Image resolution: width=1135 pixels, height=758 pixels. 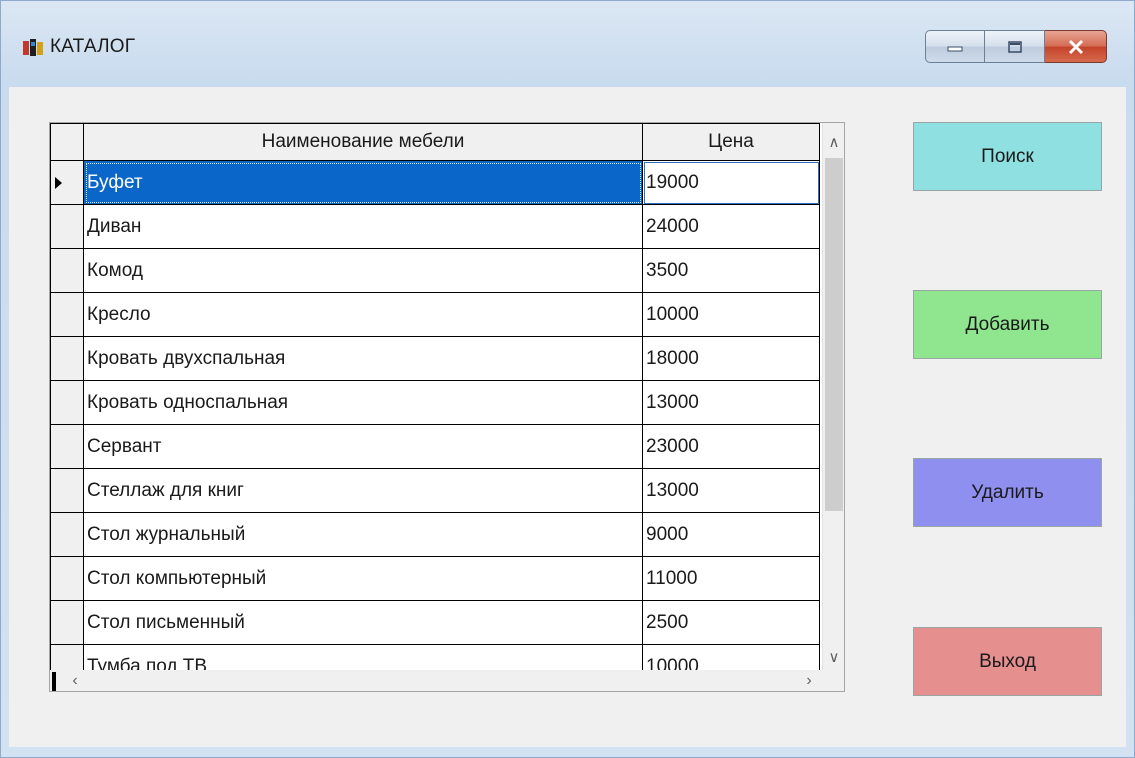 I want to click on table-row: Стол журнальный 9000, so click(x=435, y=534).